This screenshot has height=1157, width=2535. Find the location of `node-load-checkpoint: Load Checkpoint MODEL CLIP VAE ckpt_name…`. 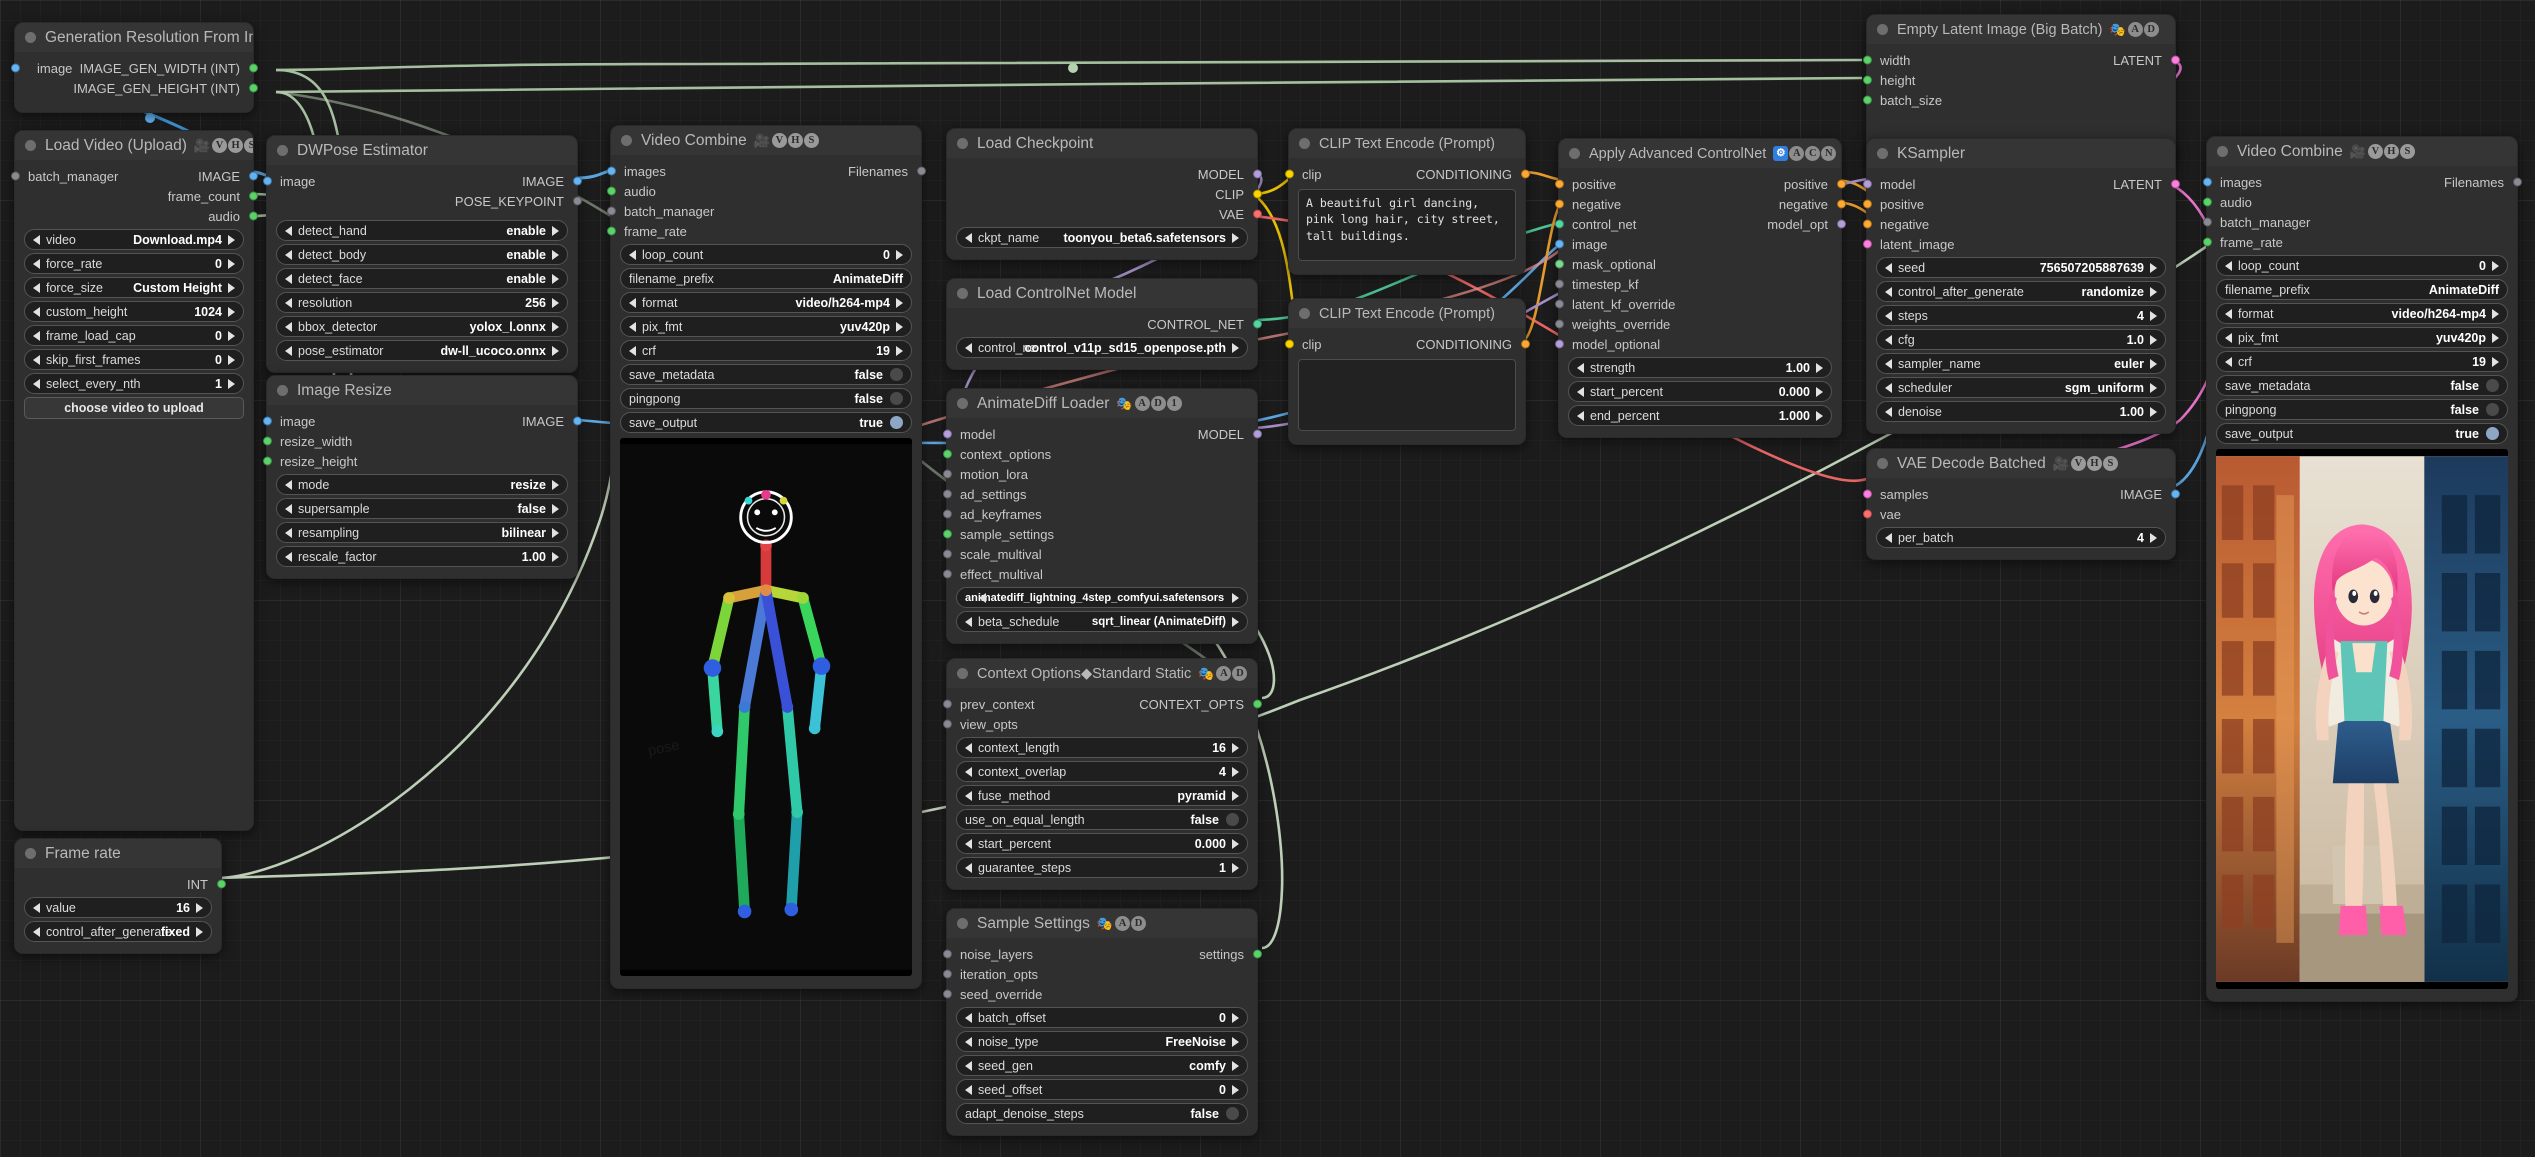

node-load-checkpoint: Load Checkpoint MODEL CLIP VAE ckpt_name… is located at coordinates (1104, 194).